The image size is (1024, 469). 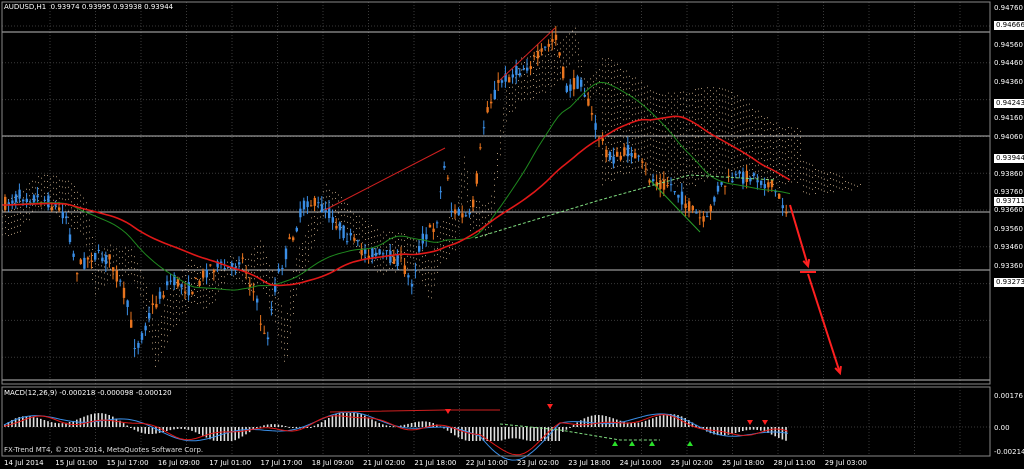 What do you see at coordinates (794, 463) in the screenshot?
I see `time-tick: 28 Jul 11:00` at bounding box center [794, 463].